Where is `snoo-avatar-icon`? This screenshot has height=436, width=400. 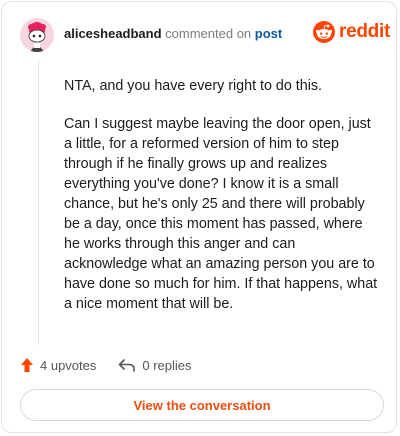
snoo-avatar-icon is located at coordinates (37, 35).